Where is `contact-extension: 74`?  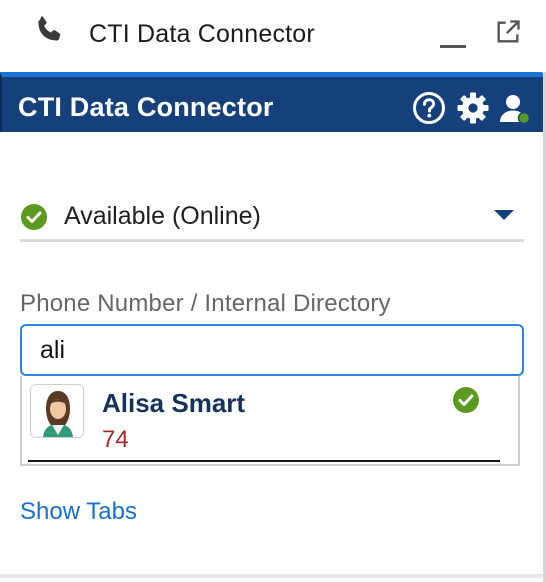 contact-extension: 74 is located at coordinates (115, 439).